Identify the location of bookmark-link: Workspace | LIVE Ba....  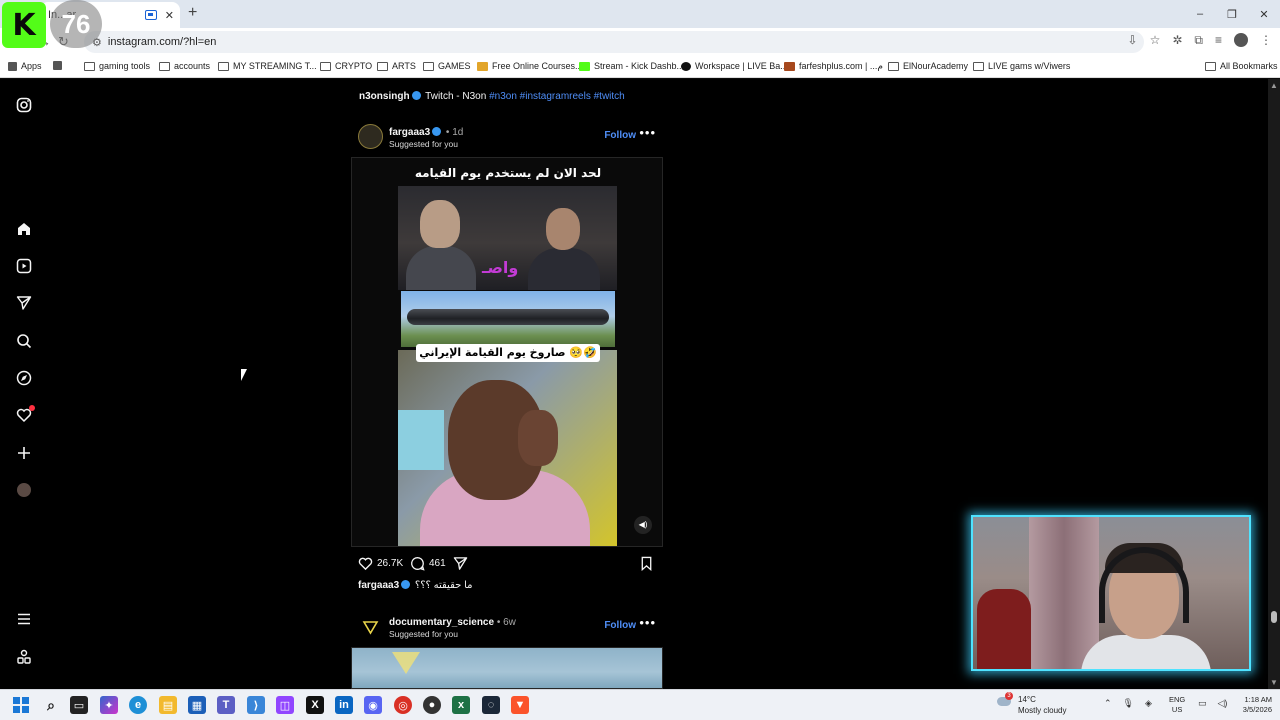
(734, 66).